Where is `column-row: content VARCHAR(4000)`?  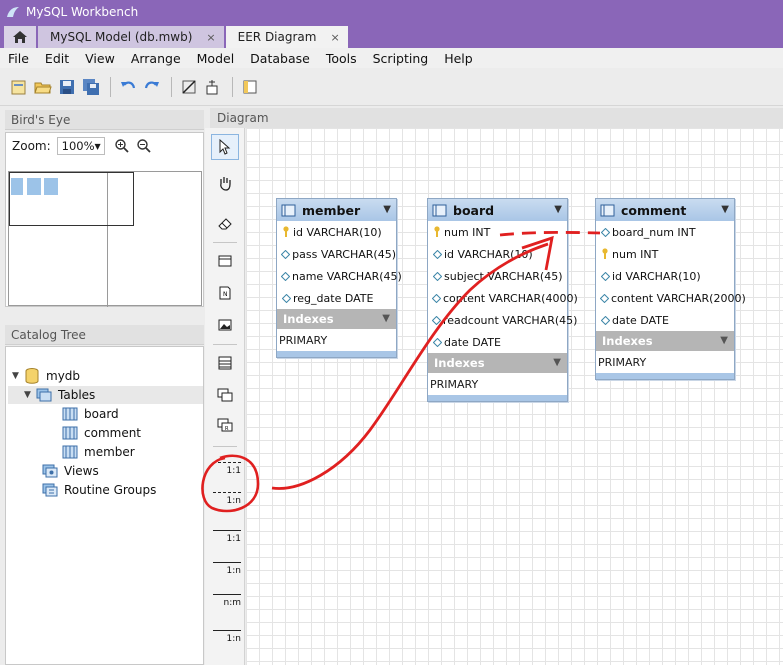 column-row: content VARCHAR(4000) is located at coordinates (503, 298).